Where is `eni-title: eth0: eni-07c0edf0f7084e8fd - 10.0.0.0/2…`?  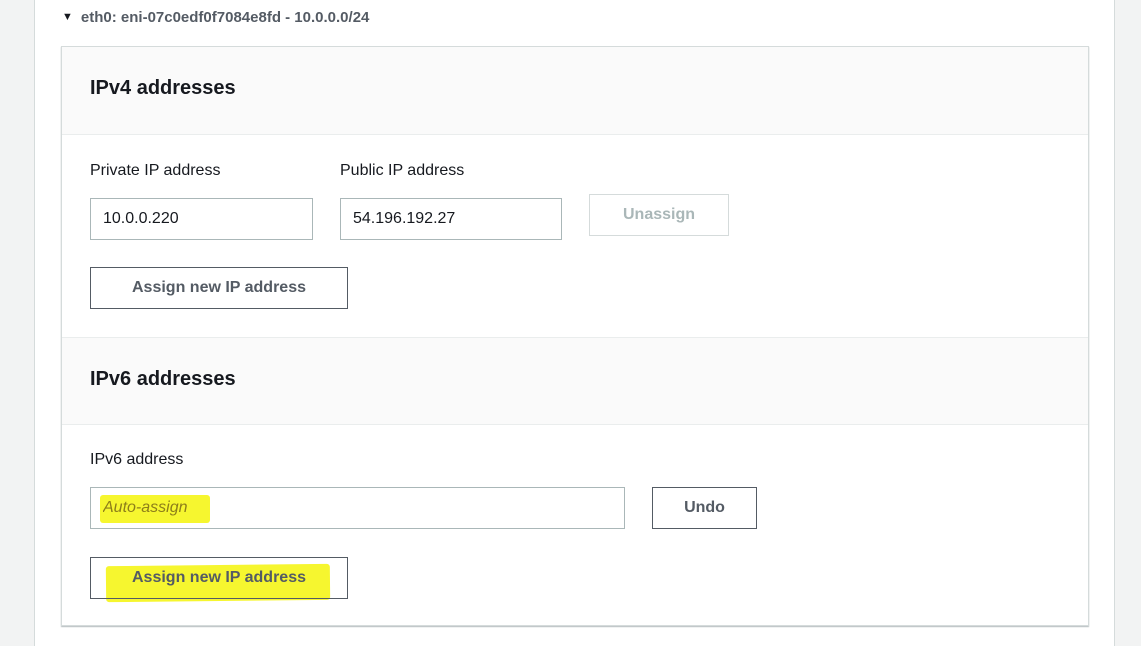
eni-title: eth0: eni-07c0edf0f7084e8fd - 10.0.0.0/2… is located at coordinates (225, 17).